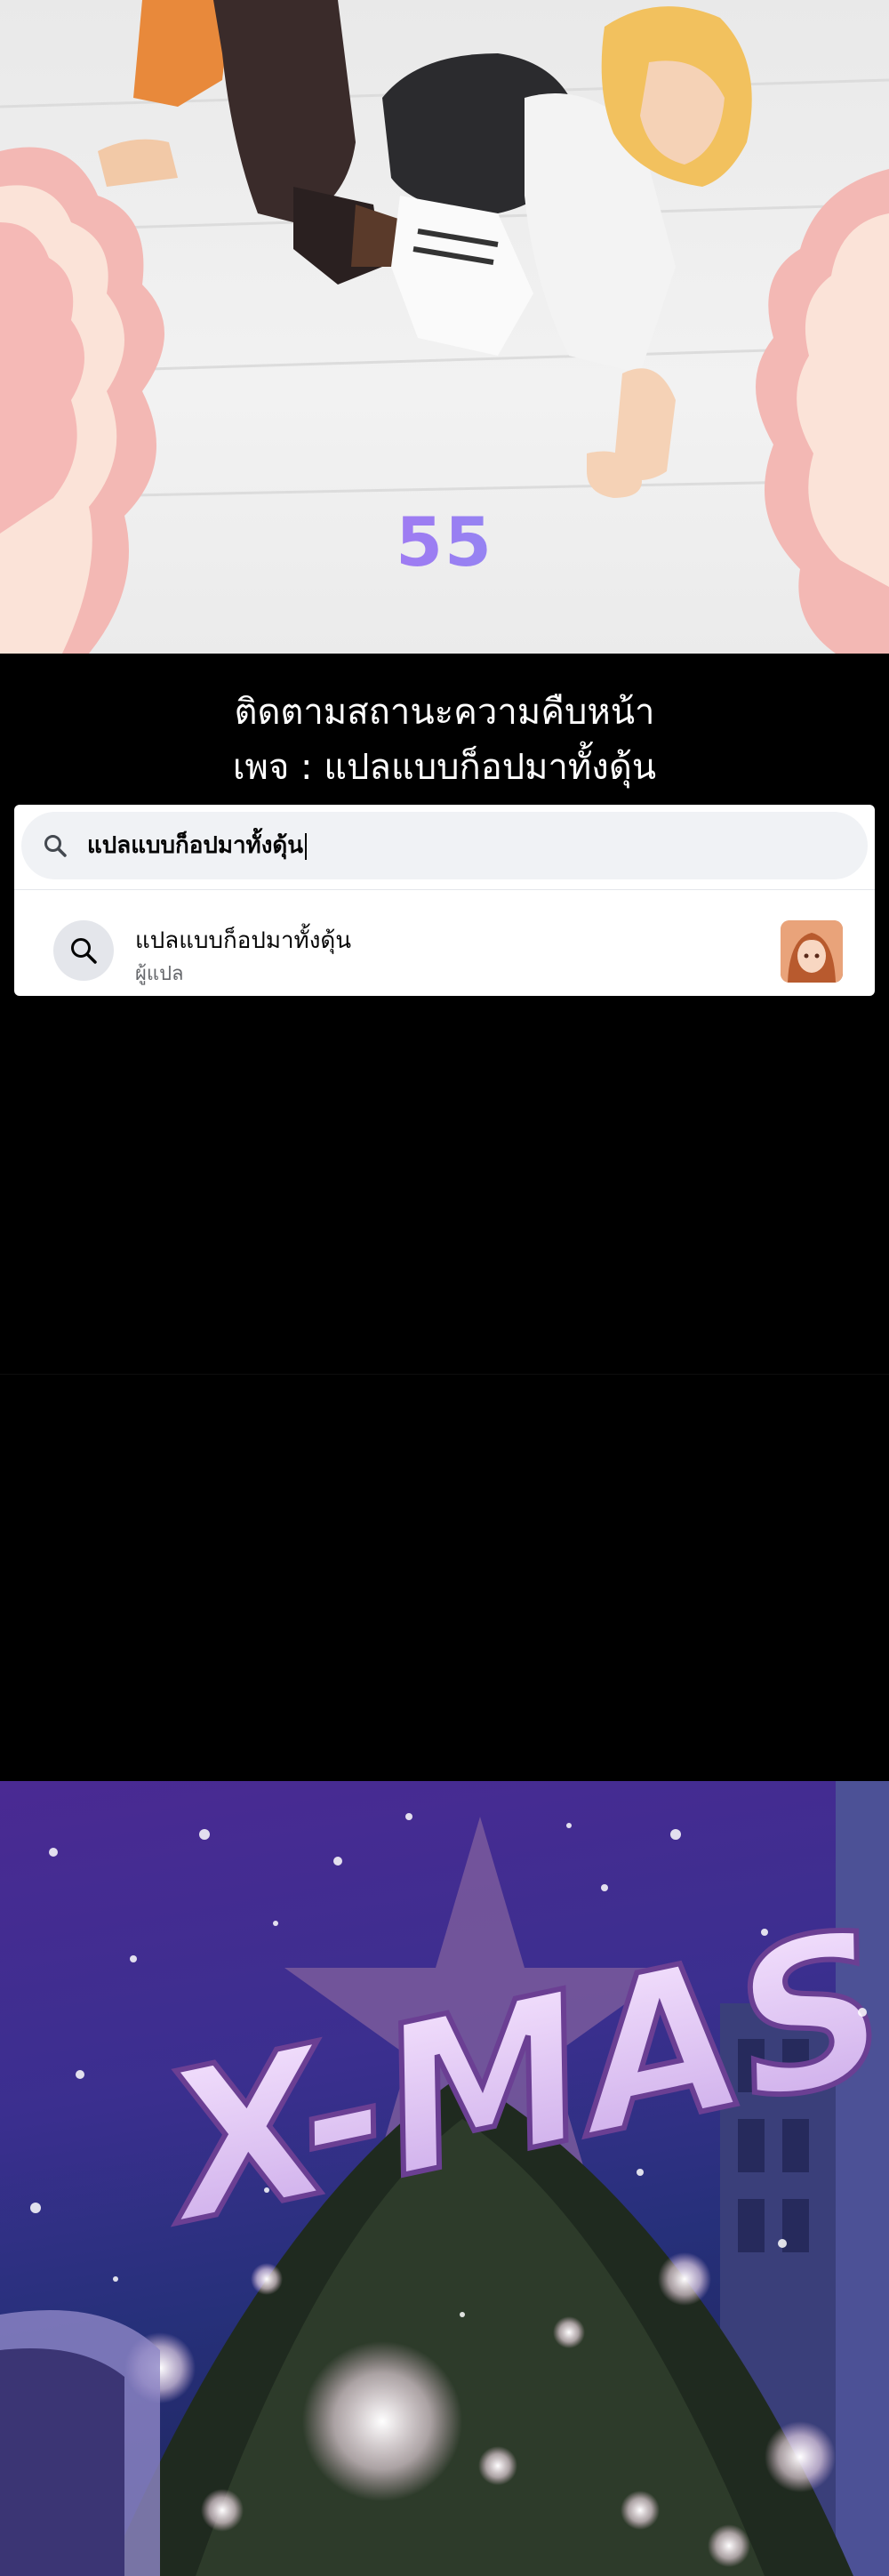  I want to click on search-query-text: แปลแบบก็อปมาทั้งดุ้น, so click(196, 845).